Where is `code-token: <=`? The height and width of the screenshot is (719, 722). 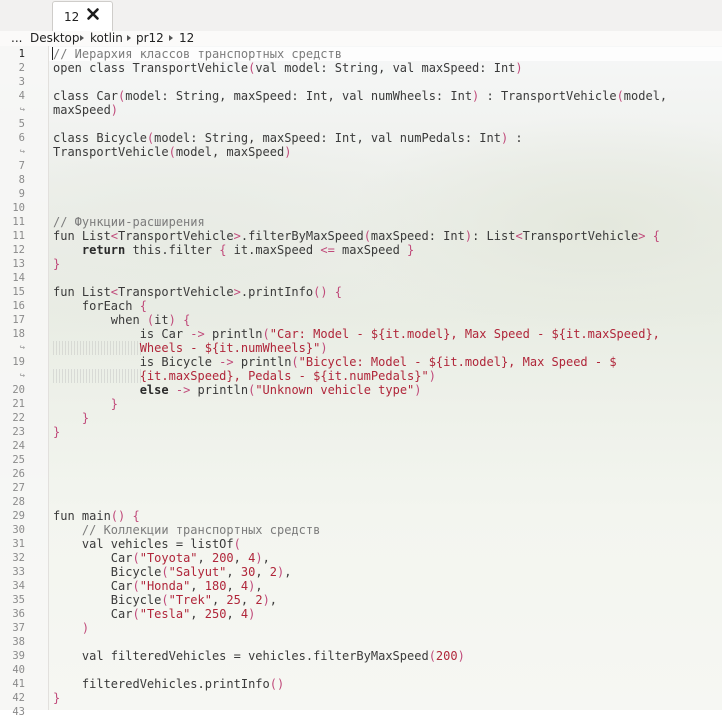 code-token: <= is located at coordinates (327, 250).